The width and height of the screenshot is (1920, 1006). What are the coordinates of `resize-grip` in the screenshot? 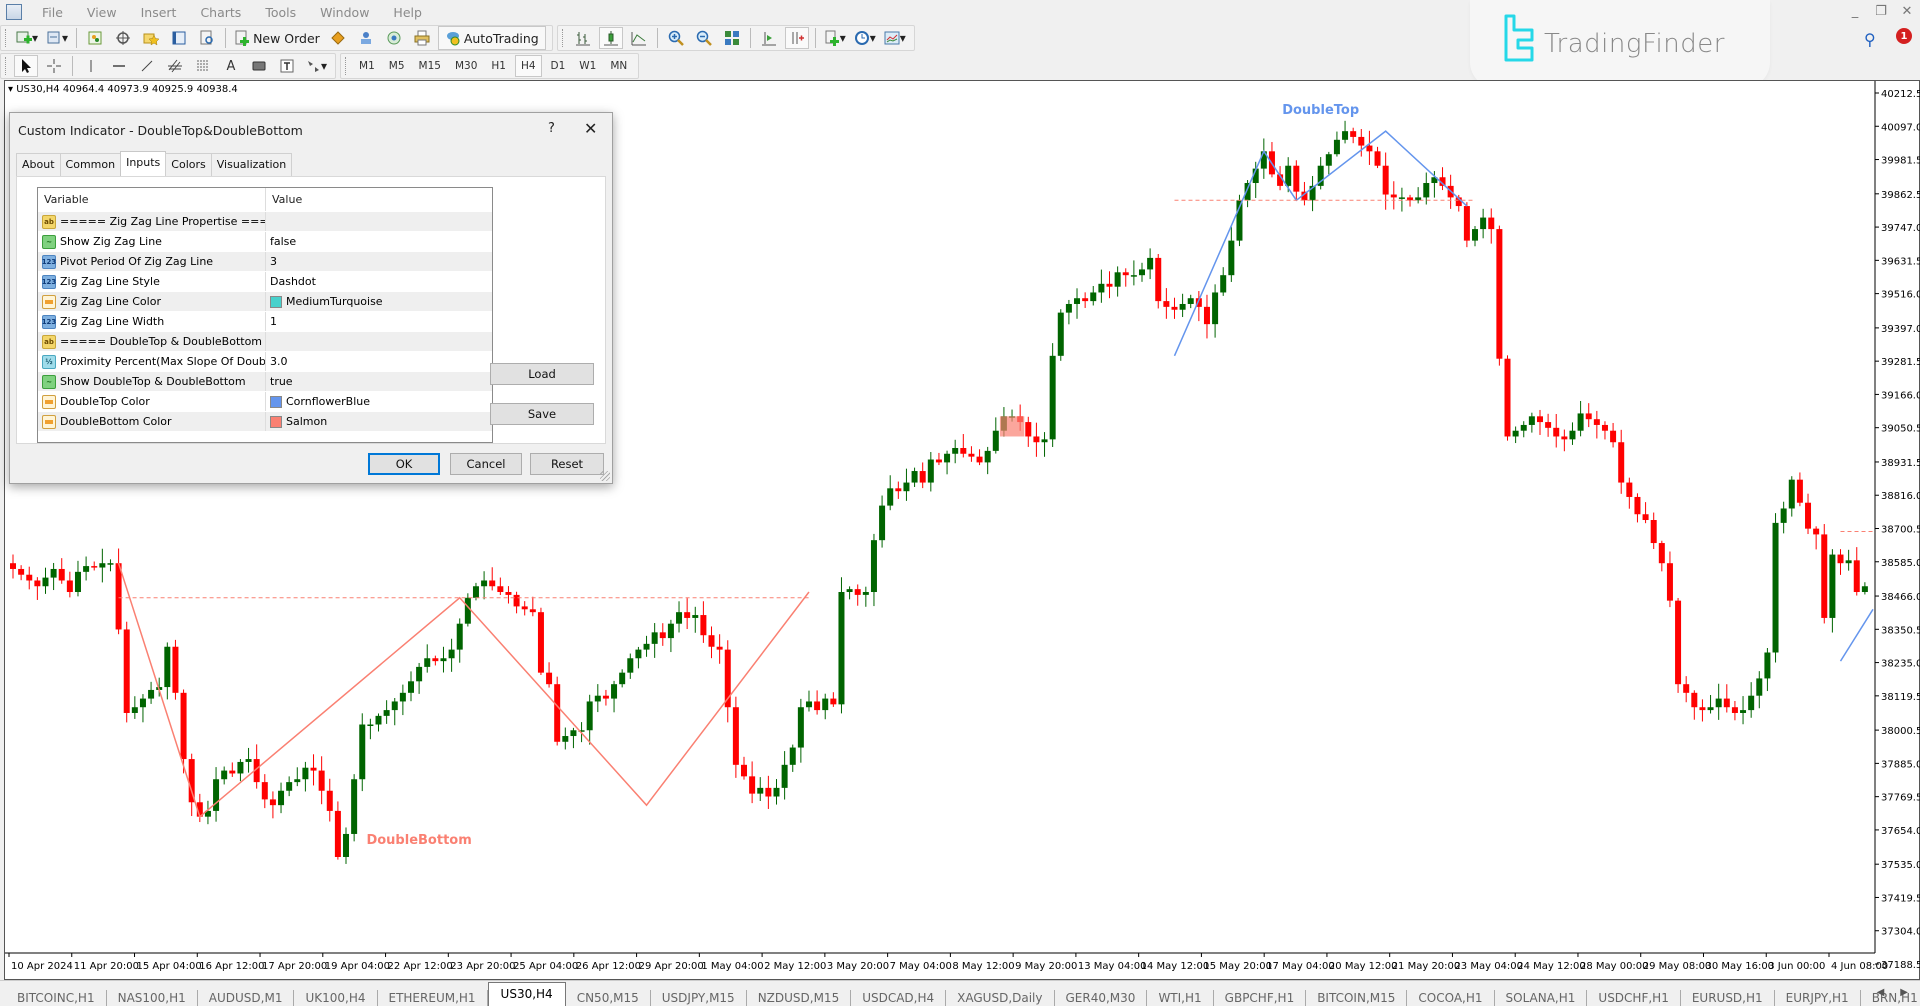 It's located at (605, 476).